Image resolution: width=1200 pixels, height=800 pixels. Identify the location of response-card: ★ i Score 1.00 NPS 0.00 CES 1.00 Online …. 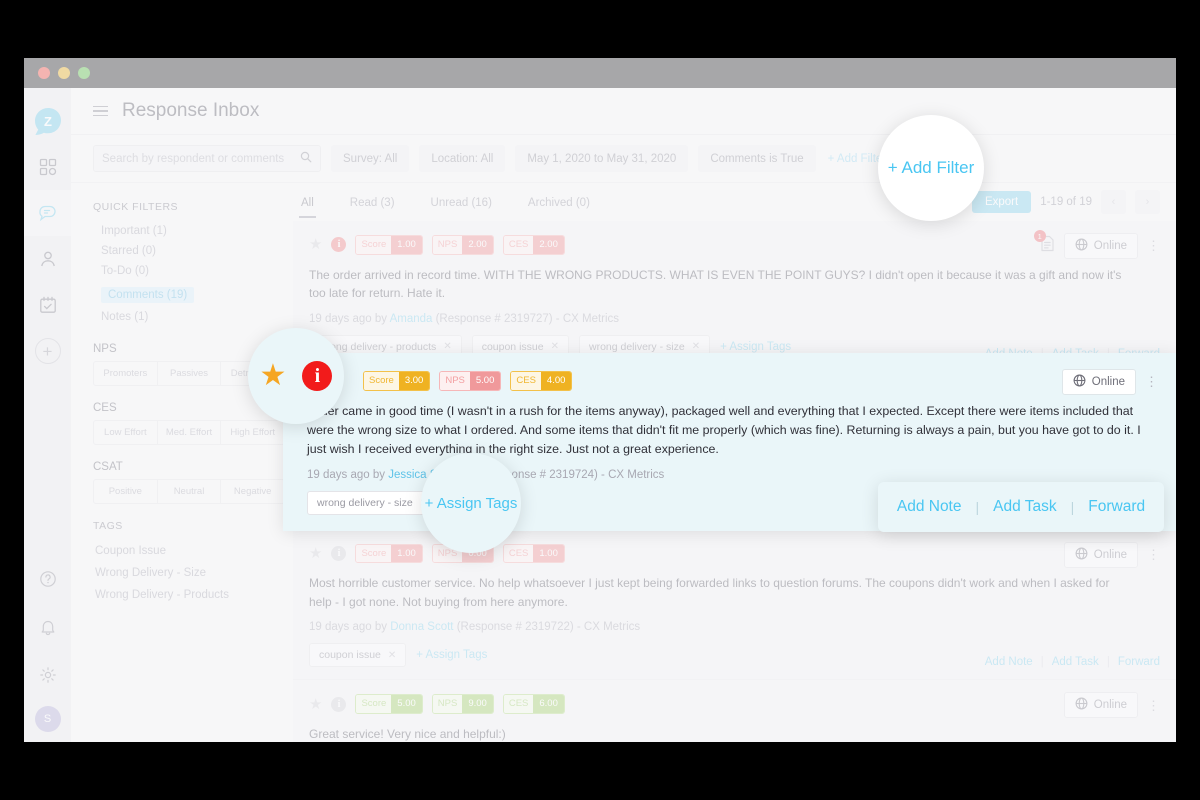
(734, 605).